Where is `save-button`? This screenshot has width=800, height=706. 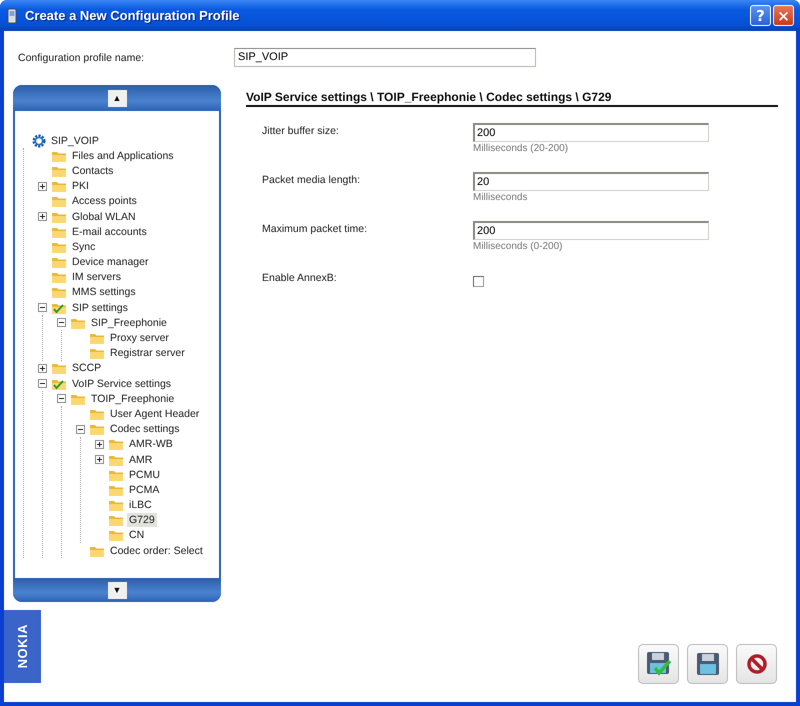 save-button is located at coordinates (707, 664).